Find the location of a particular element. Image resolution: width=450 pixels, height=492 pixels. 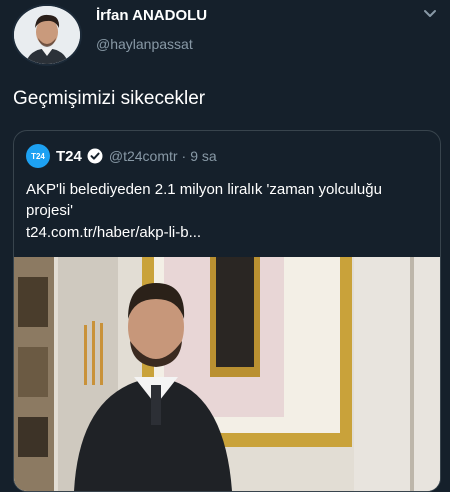

avatar-photo is located at coordinates (47, 35).